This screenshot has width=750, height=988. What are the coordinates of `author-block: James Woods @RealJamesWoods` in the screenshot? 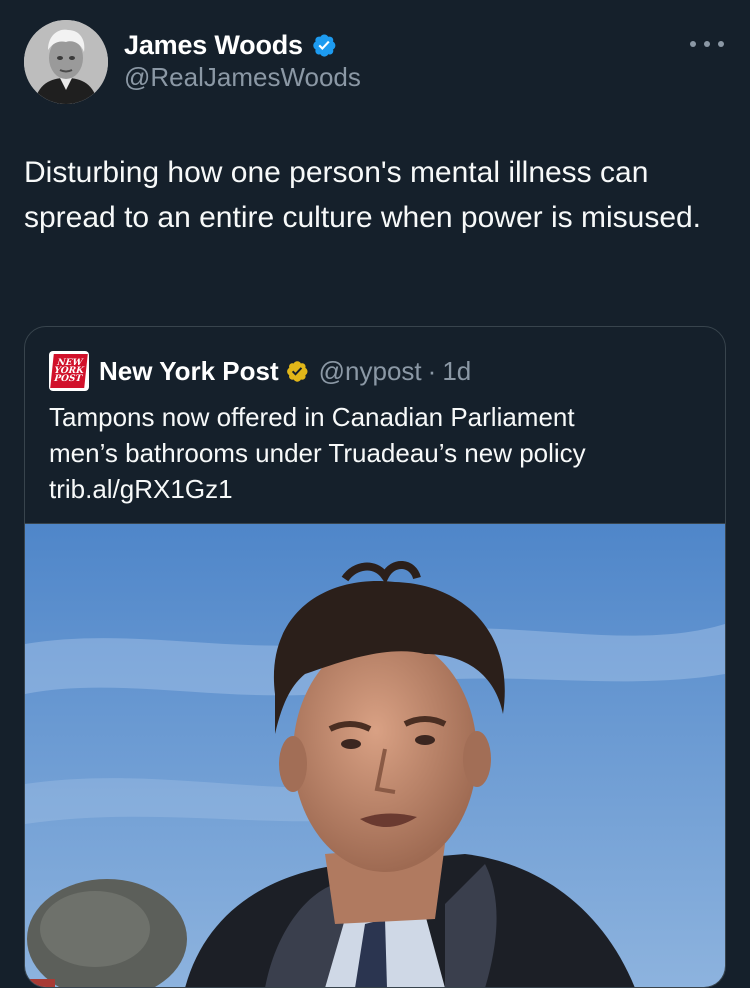 It's located at (242, 59).